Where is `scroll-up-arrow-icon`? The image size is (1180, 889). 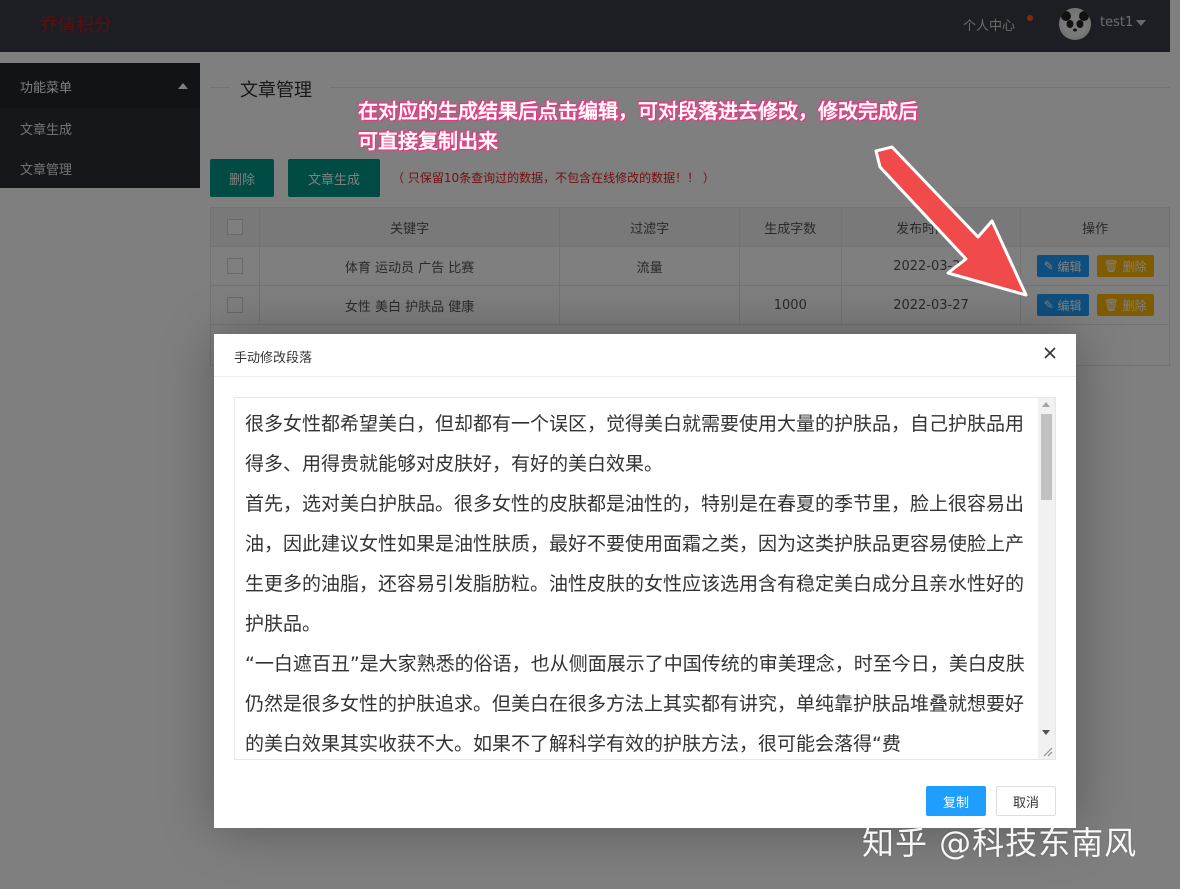
scroll-up-arrow-icon is located at coordinates (1046, 404).